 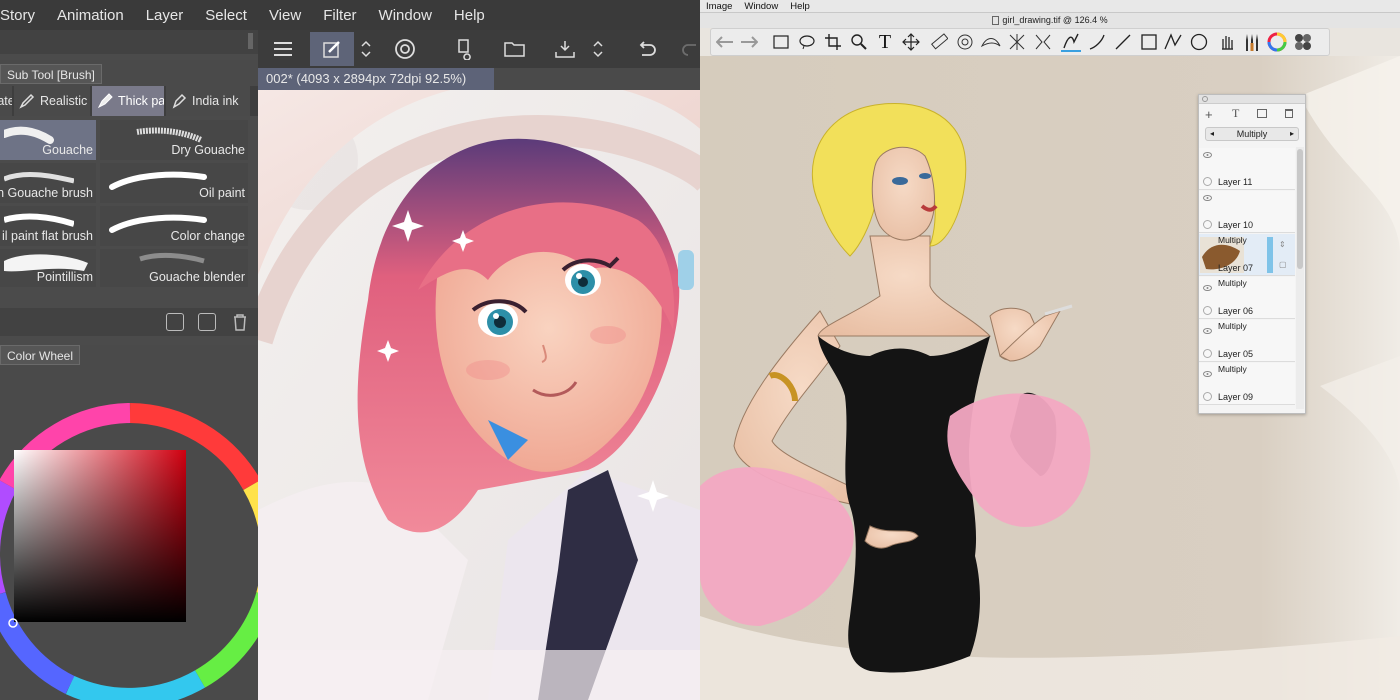 What do you see at coordinates (1283, 264) in the screenshot?
I see `lock-icon: ▢` at bounding box center [1283, 264].